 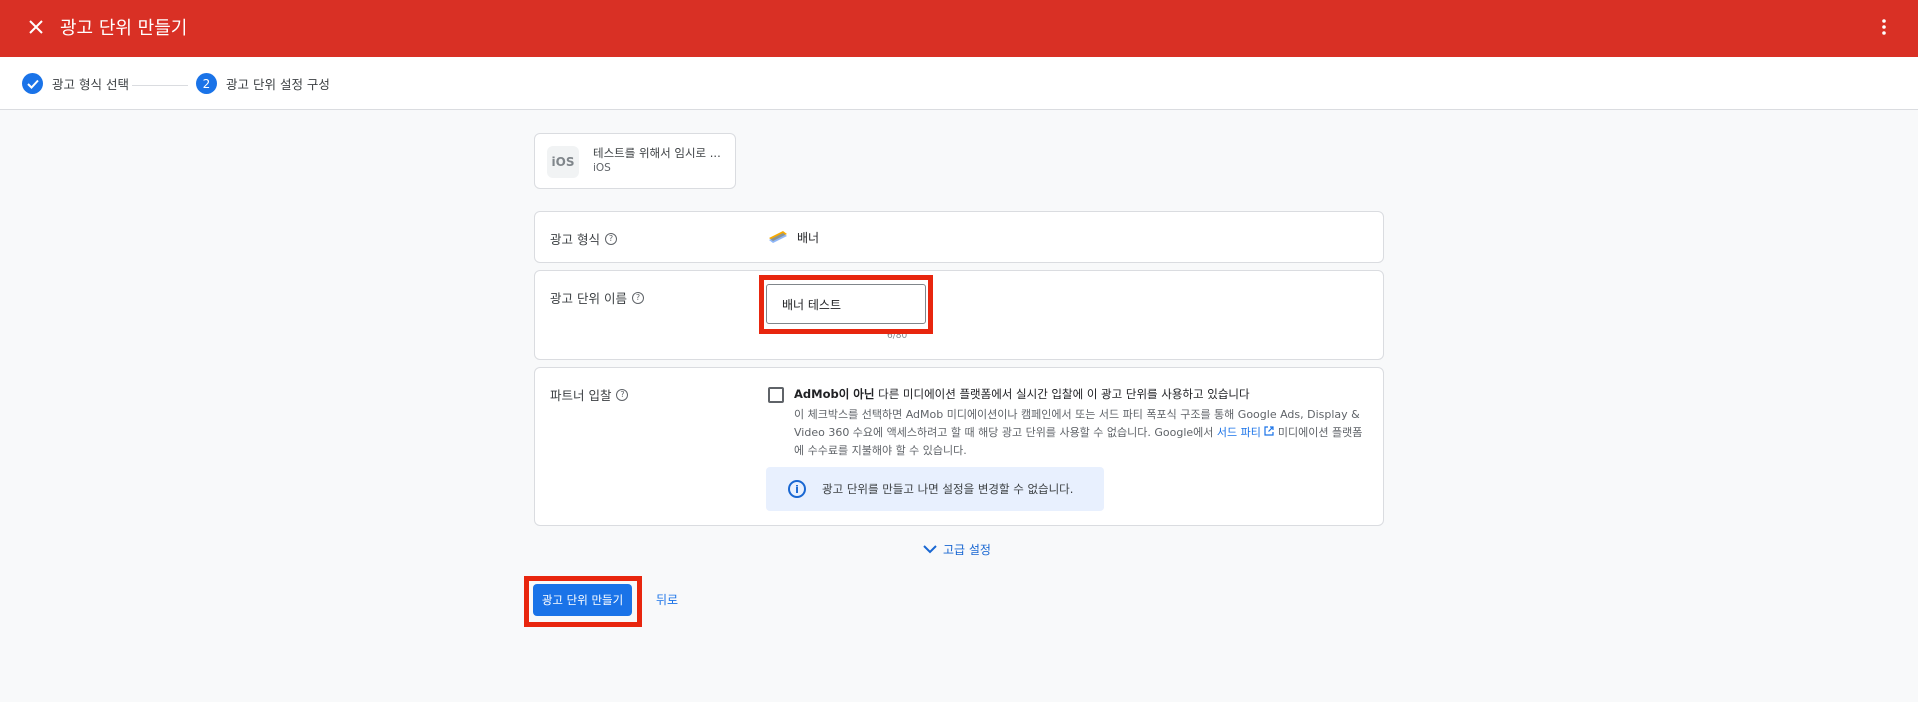 What do you see at coordinates (90, 84) in the screenshot?
I see `step-label: 광고 형식 선택` at bounding box center [90, 84].